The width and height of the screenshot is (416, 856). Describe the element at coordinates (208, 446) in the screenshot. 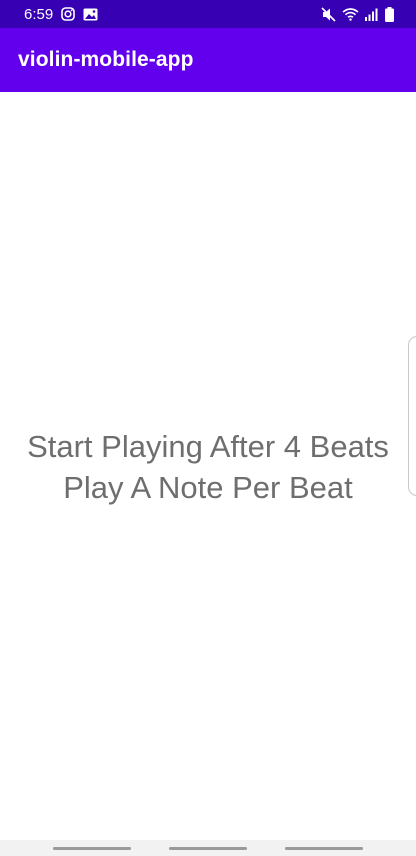

I see `instruction-line-1: Start Playing After 4 Beats` at that location.